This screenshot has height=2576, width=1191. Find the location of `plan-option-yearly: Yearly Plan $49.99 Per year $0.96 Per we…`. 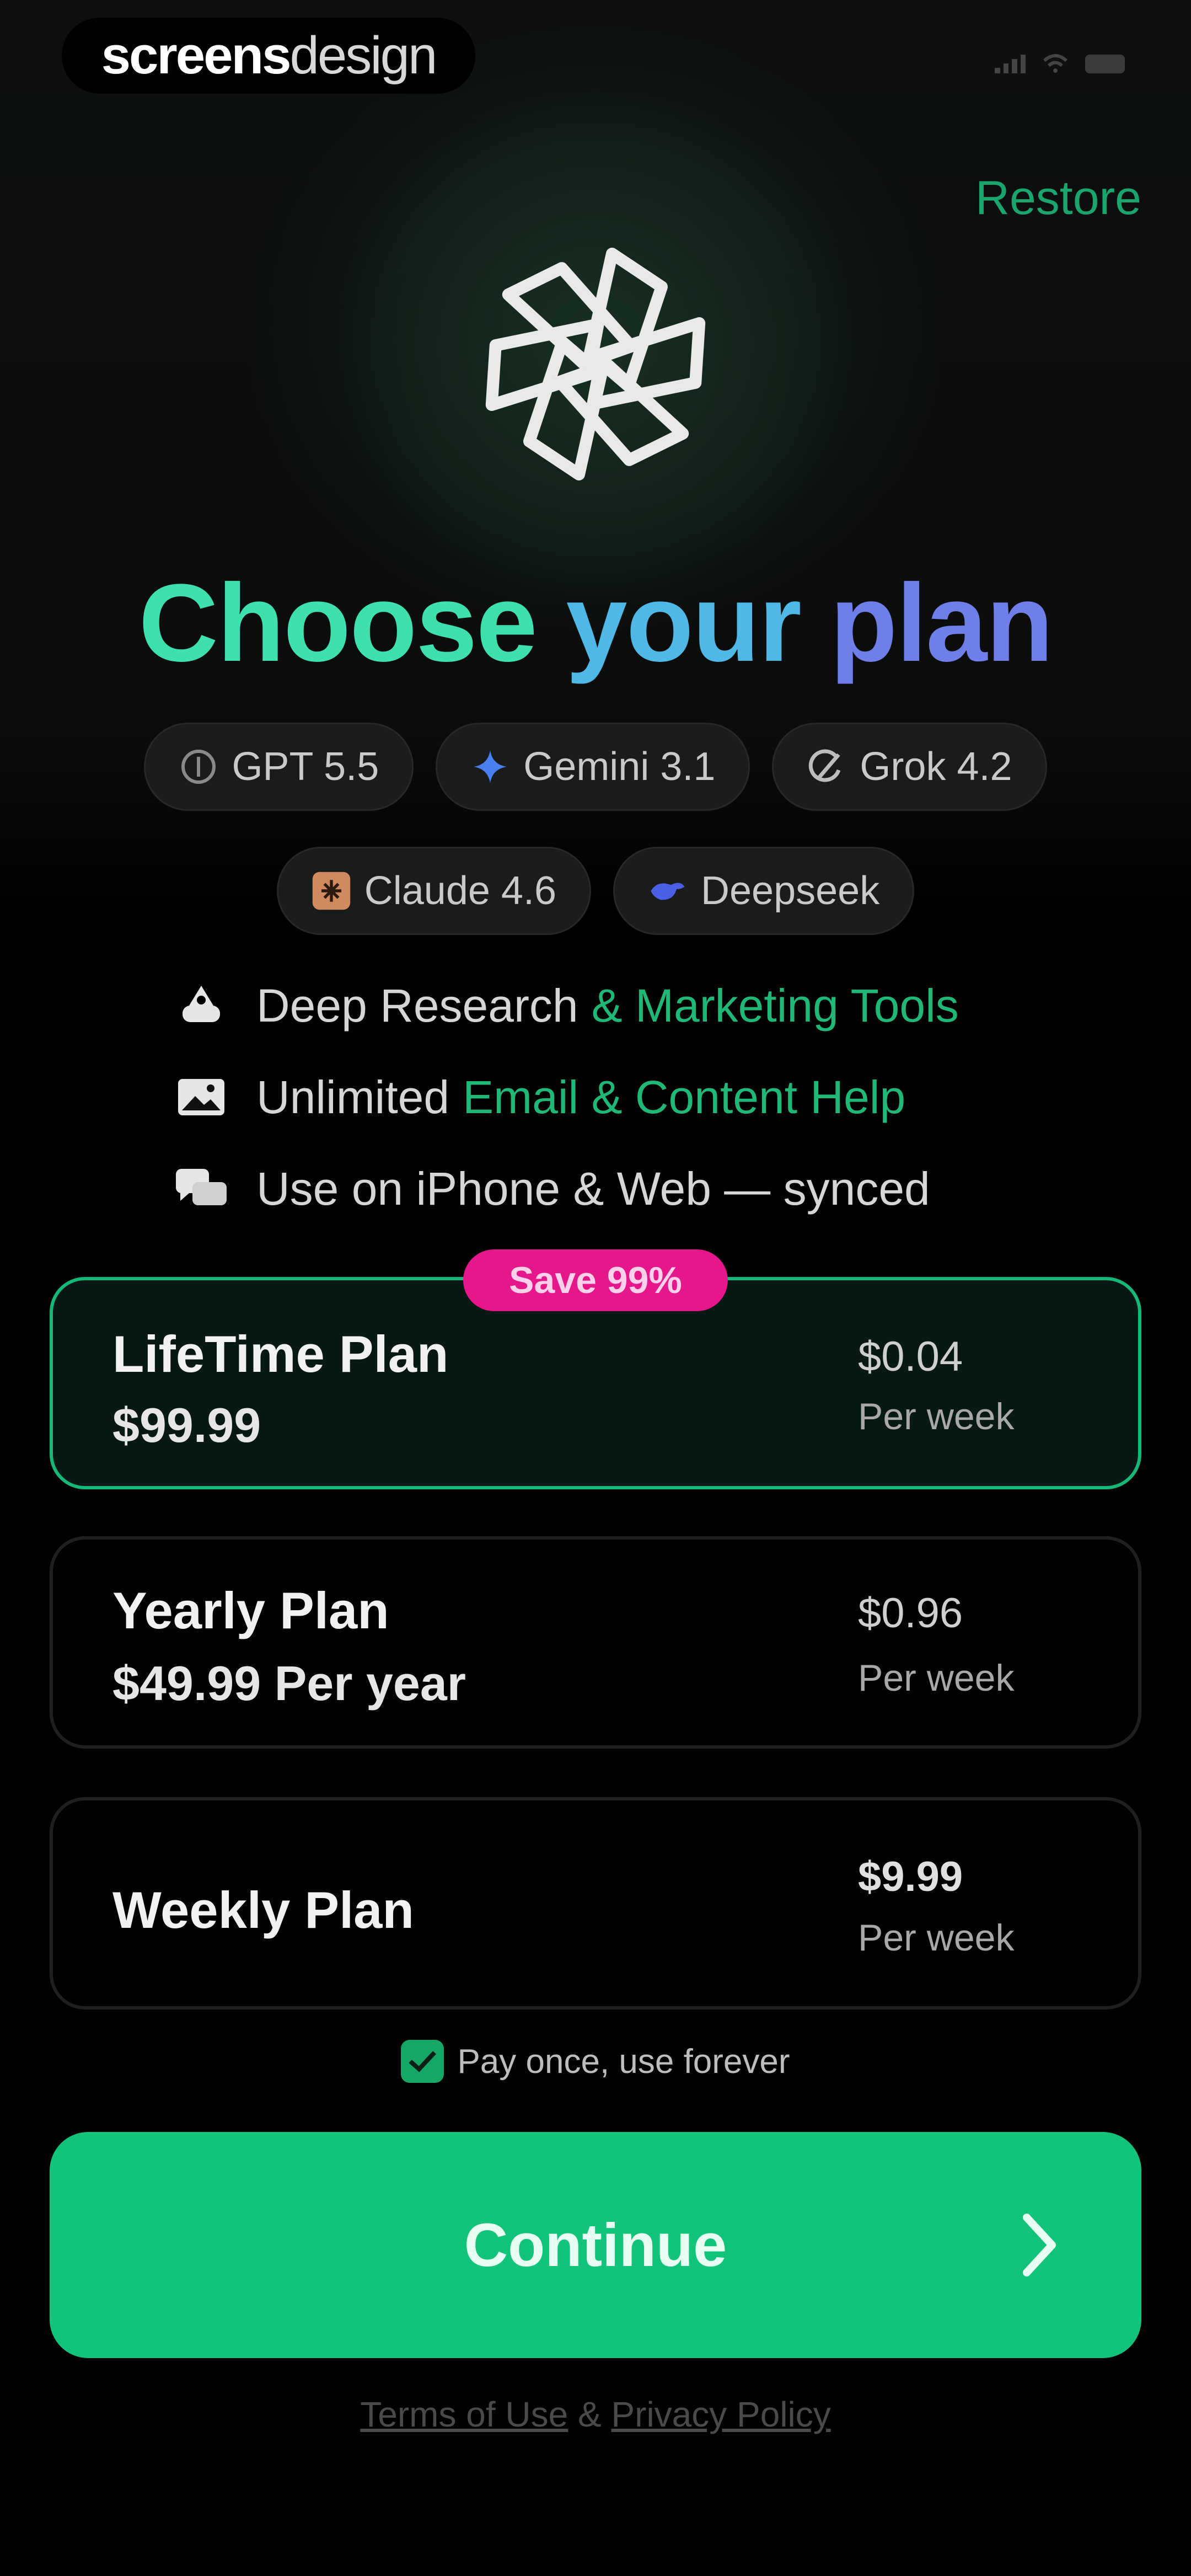

plan-option-yearly: Yearly Plan $49.99 Per year $0.96 Per we… is located at coordinates (595, 1642).